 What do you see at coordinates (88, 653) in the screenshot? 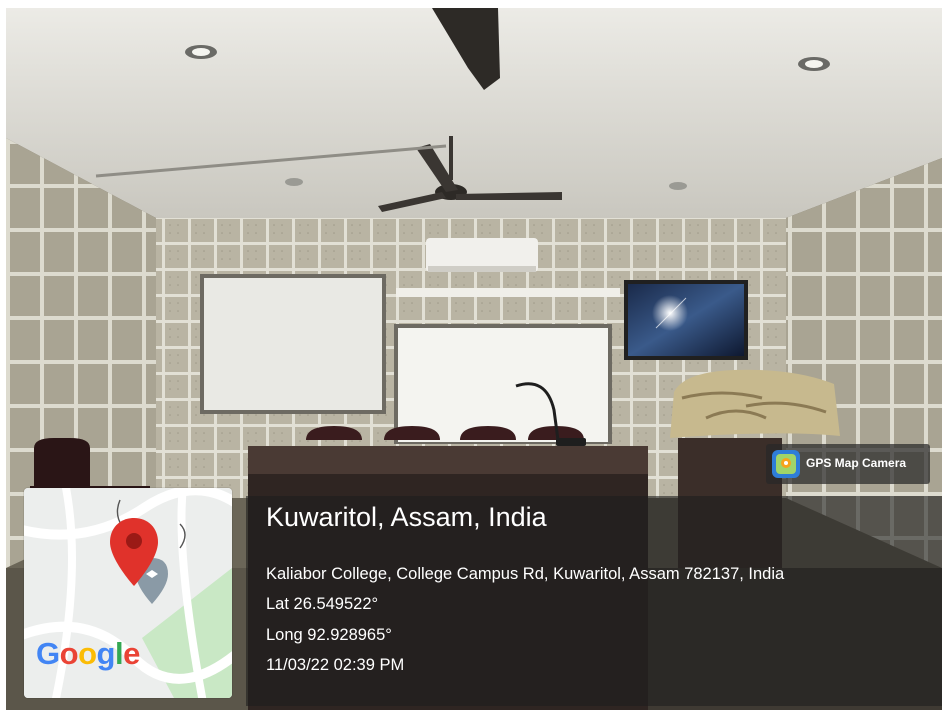
I see `google-logo: Google` at bounding box center [88, 653].